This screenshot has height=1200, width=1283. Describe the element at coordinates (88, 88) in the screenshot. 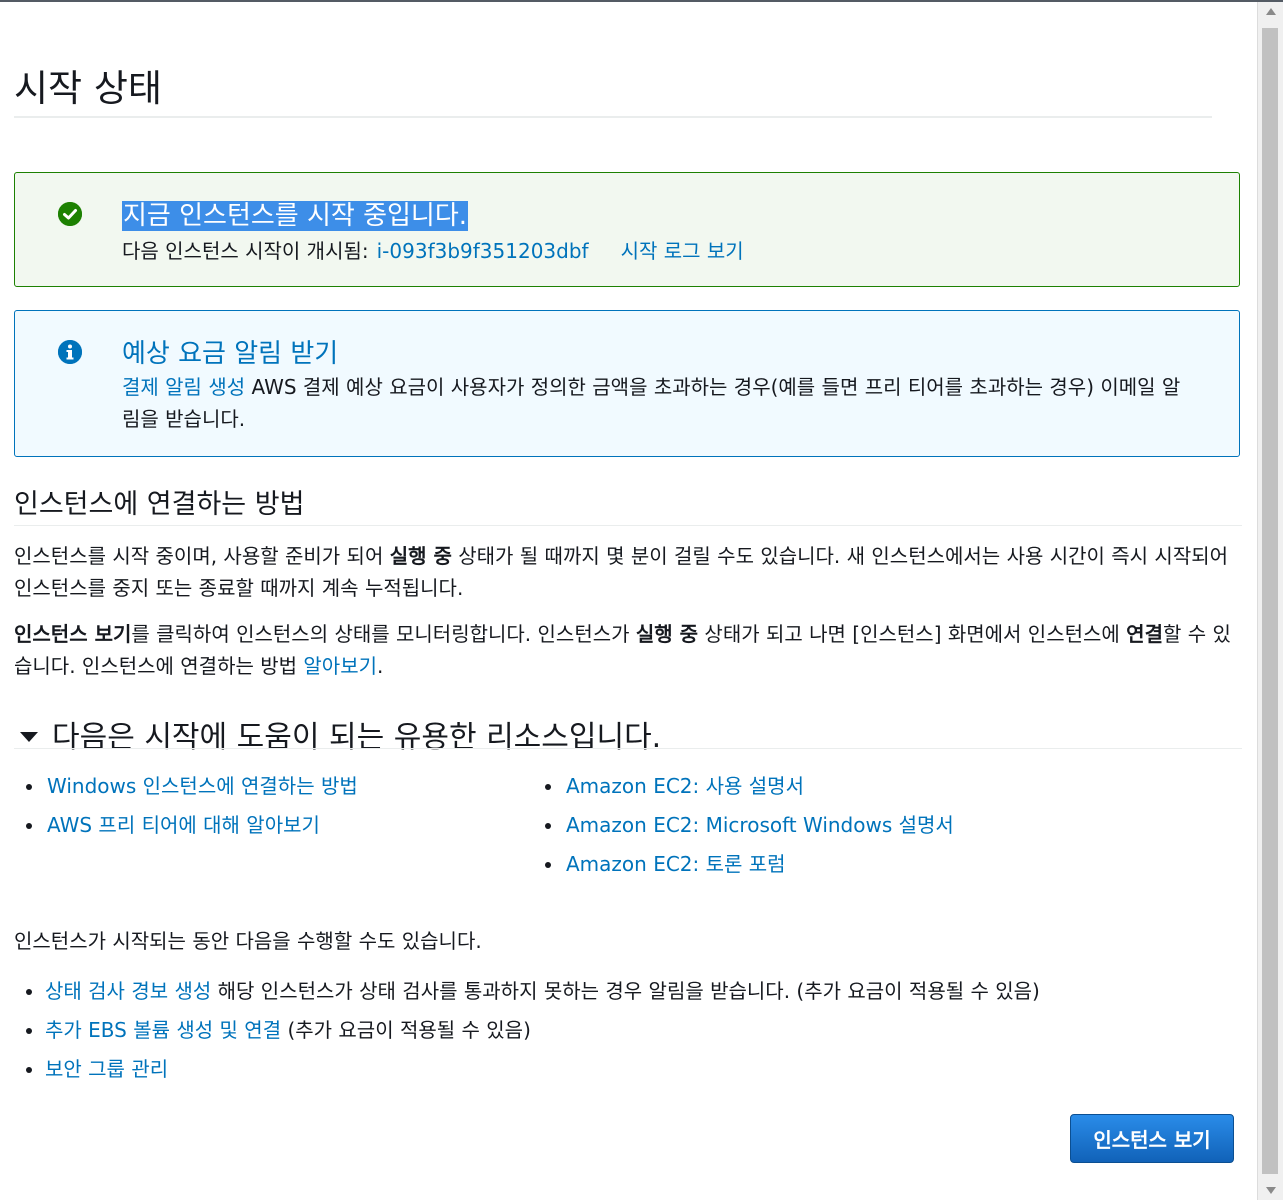

I see `page-title: 시작 상태` at that location.